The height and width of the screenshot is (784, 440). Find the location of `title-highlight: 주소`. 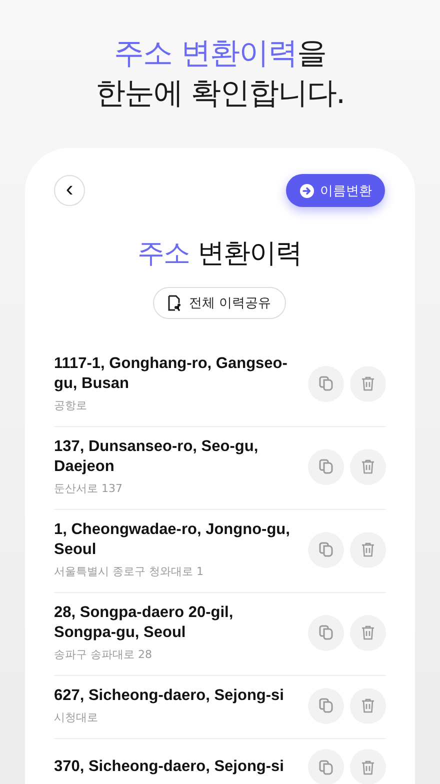

title-highlight: 주소 is located at coordinates (164, 254).